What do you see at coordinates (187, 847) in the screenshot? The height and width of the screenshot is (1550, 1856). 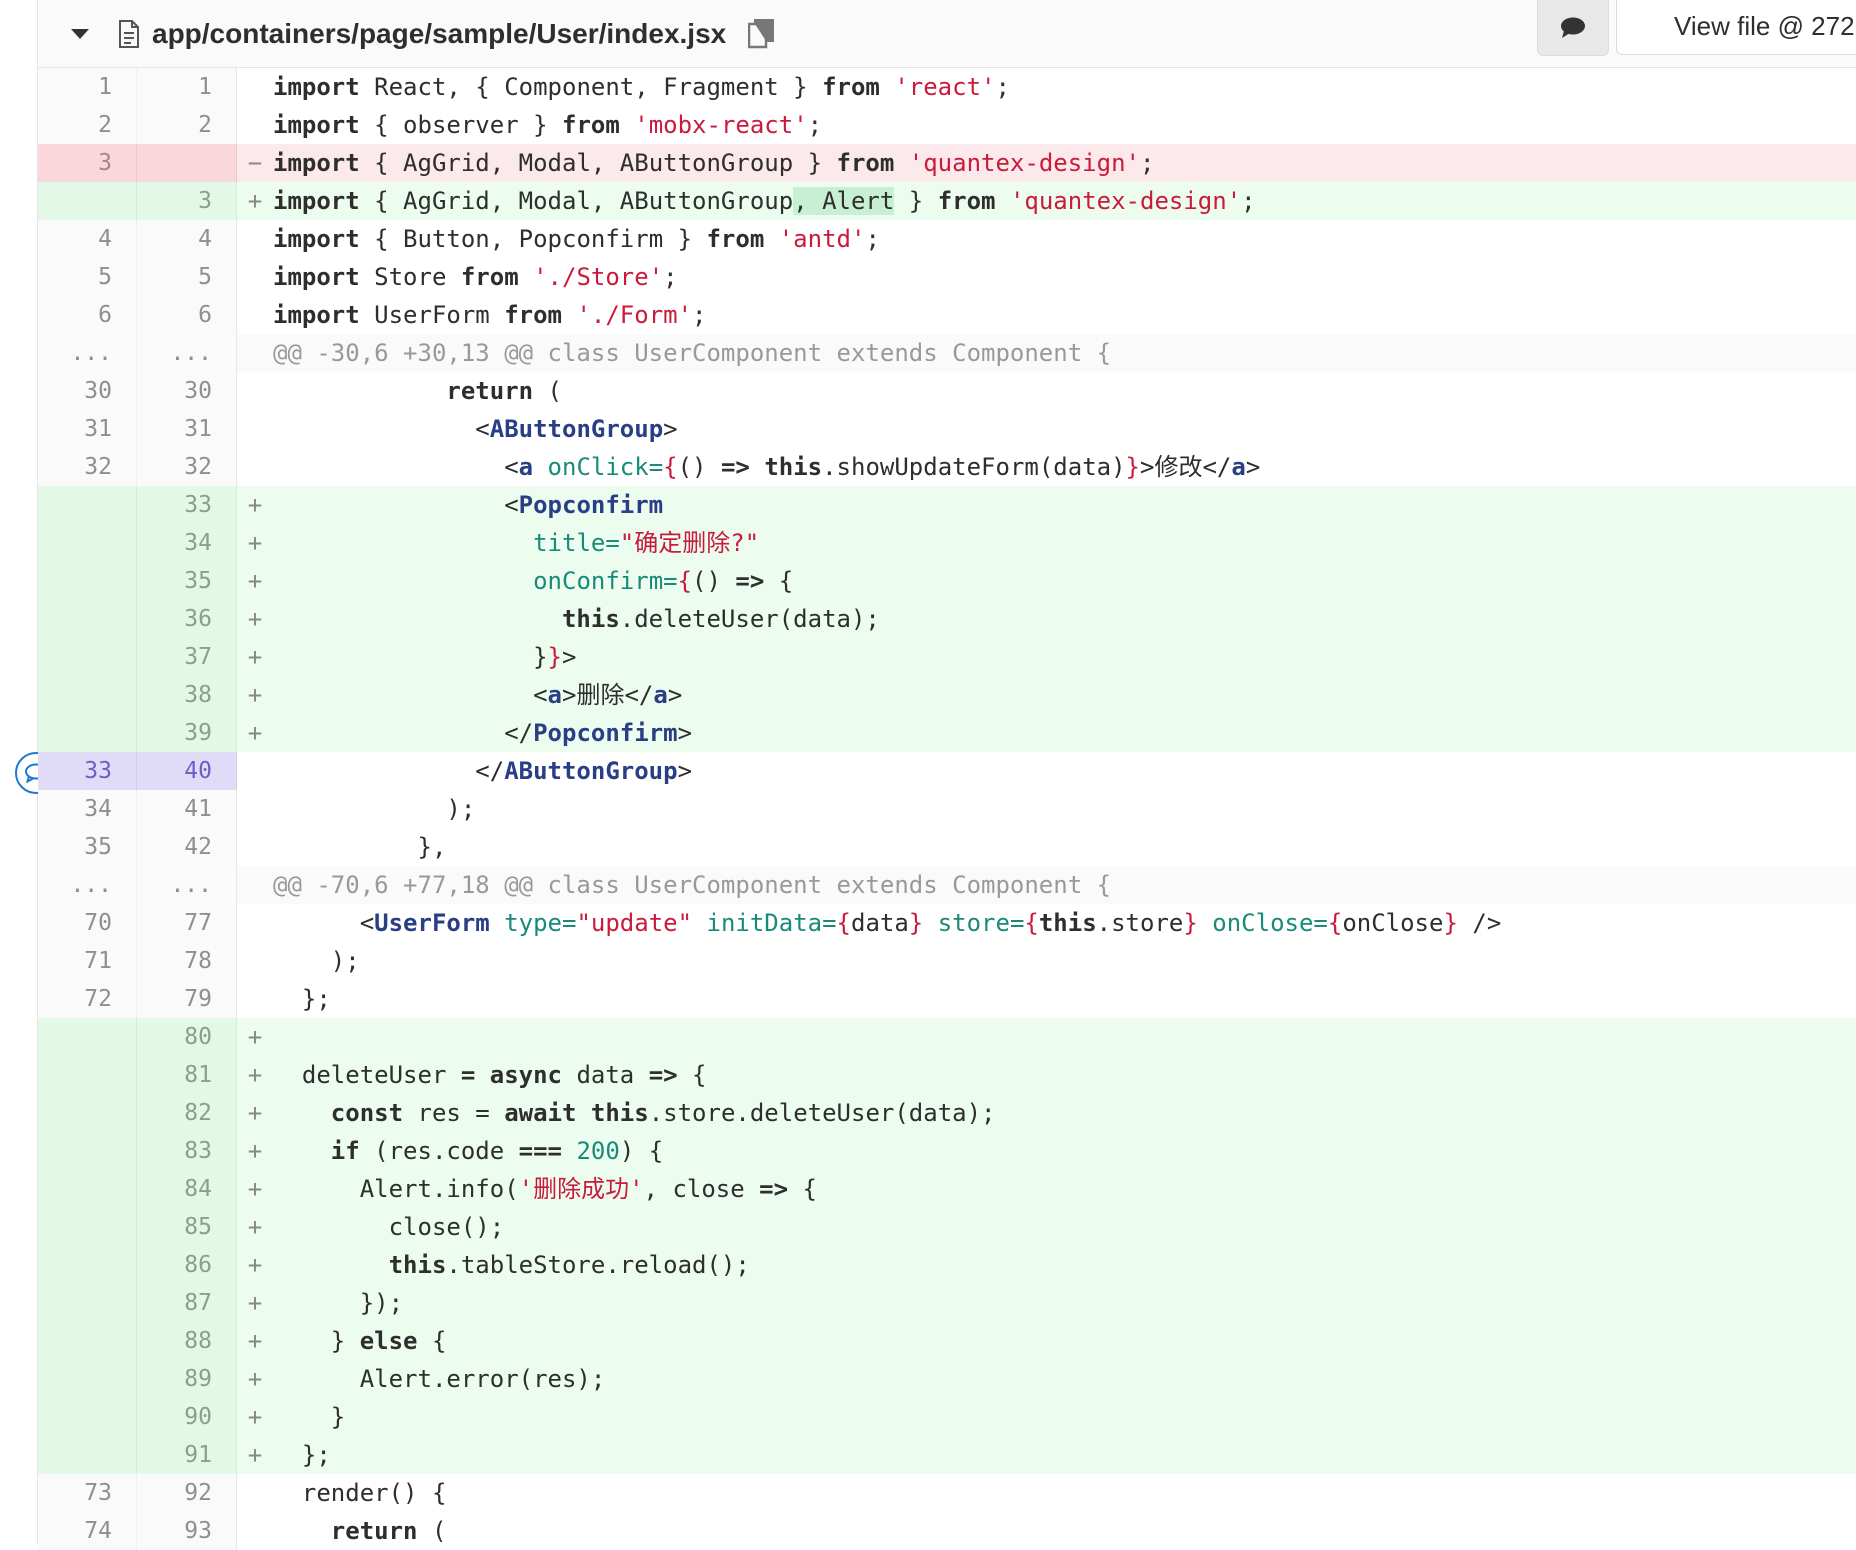 I see `new-line-number: 42` at bounding box center [187, 847].